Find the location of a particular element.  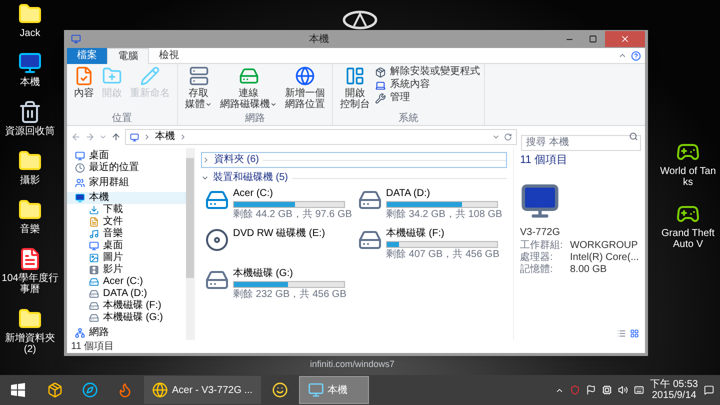

keyboard-icon is located at coordinates (639, 390).